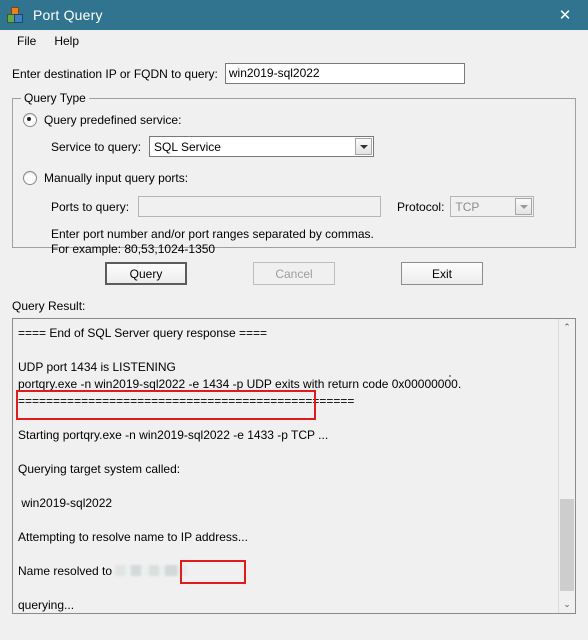  What do you see at coordinates (566, 466) in the screenshot?
I see `result-scrollbar: ⌃ ⌄` at bounding box center [566, 466].